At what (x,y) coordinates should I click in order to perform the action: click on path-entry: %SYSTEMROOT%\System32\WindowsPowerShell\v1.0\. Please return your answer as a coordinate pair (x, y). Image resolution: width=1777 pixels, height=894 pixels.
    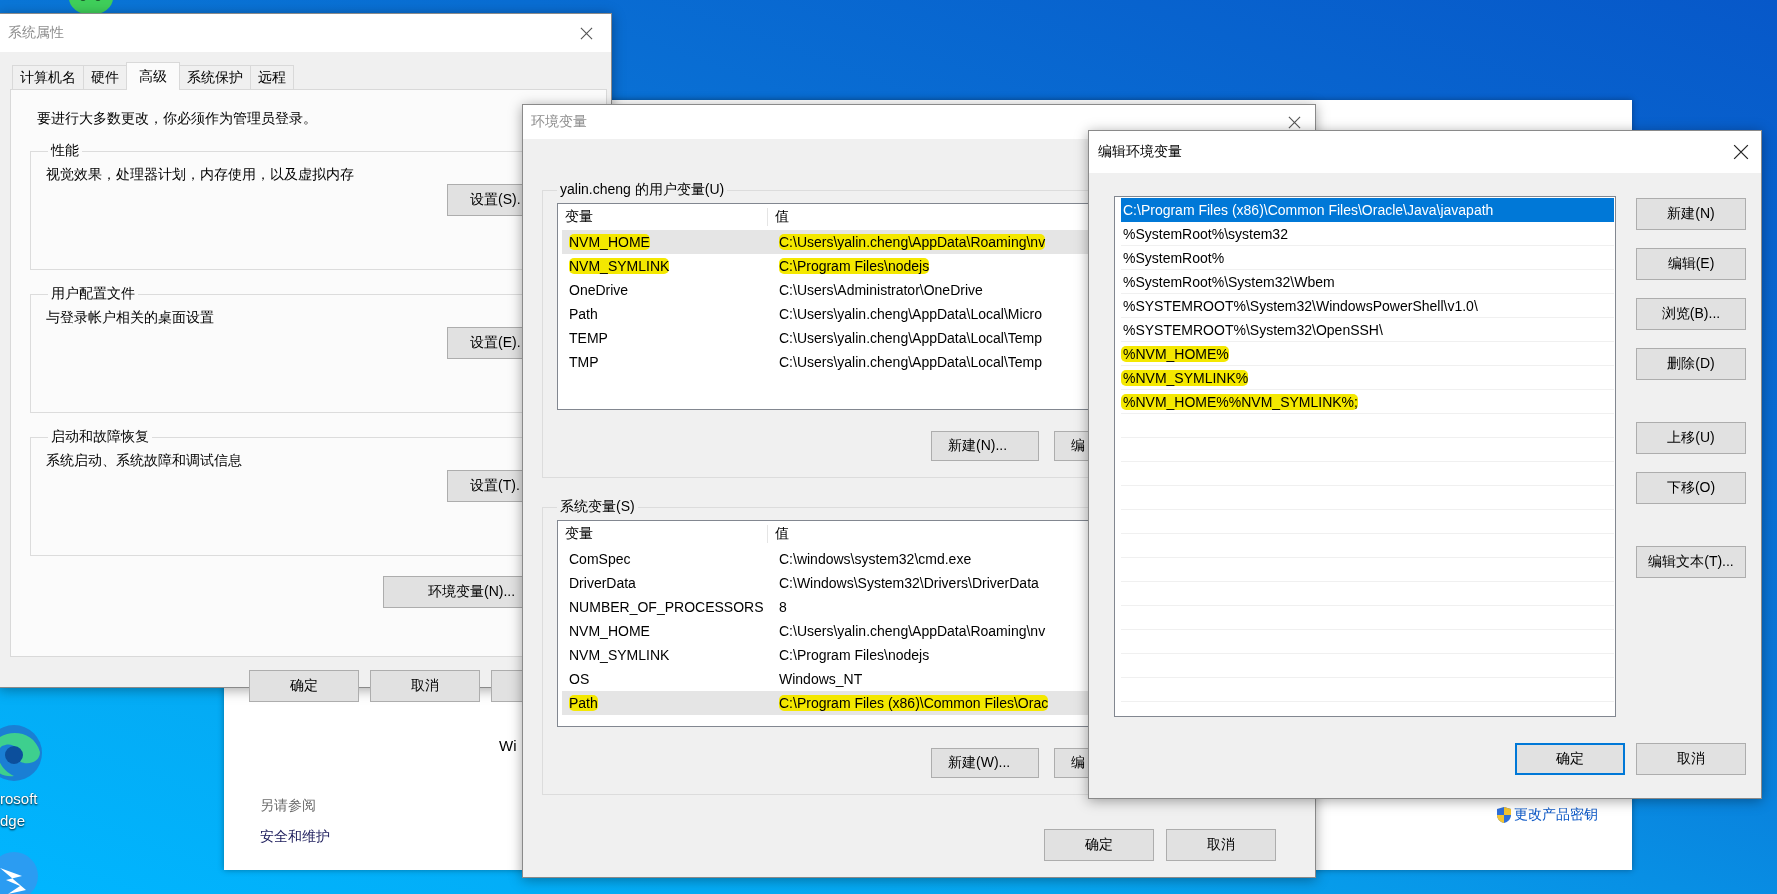
    Looking at the image, I should click on (1300, 305).